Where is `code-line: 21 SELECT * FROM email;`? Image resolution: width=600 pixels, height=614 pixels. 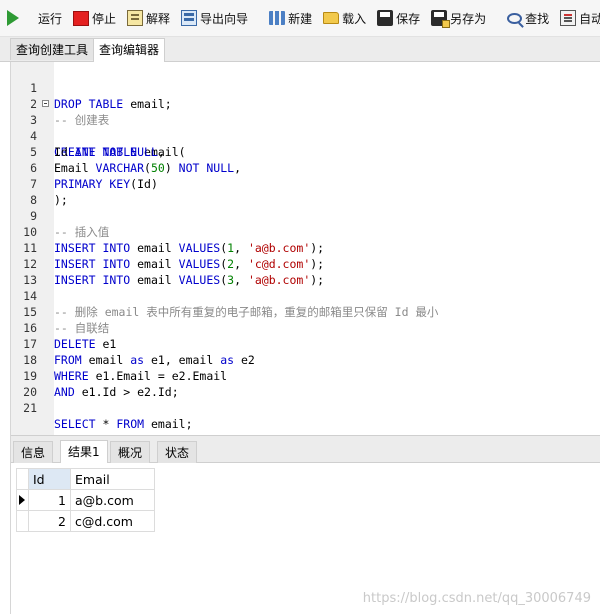
code-line: 21 SELECT * FROM email; is located at coordinates (108, 416).